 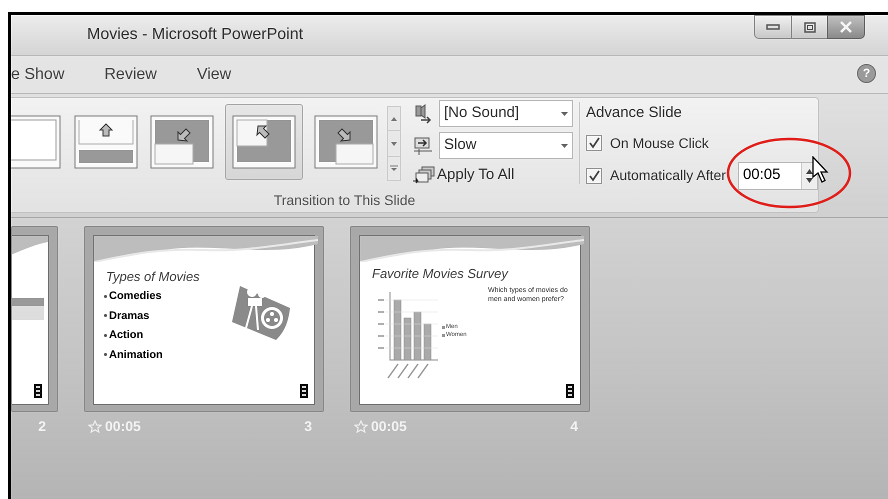 I want to click on slide-title: Favorite Movies Survey, so click(x=440, y=274).